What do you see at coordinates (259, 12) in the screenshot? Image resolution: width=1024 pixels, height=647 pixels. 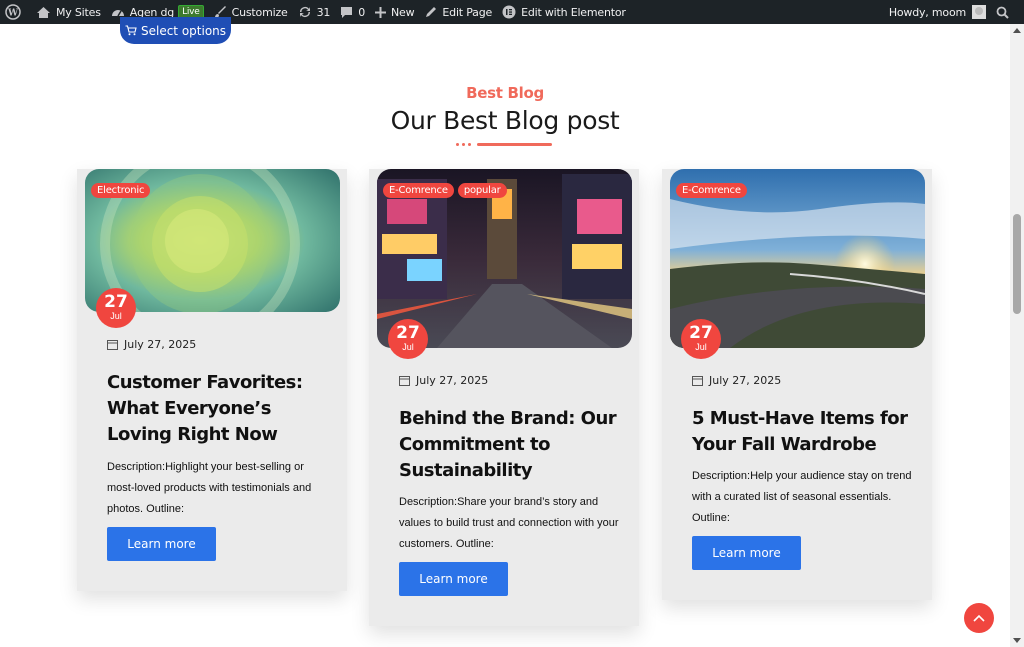 I see `customize-label: Customize` at bounding box center [259, 12].